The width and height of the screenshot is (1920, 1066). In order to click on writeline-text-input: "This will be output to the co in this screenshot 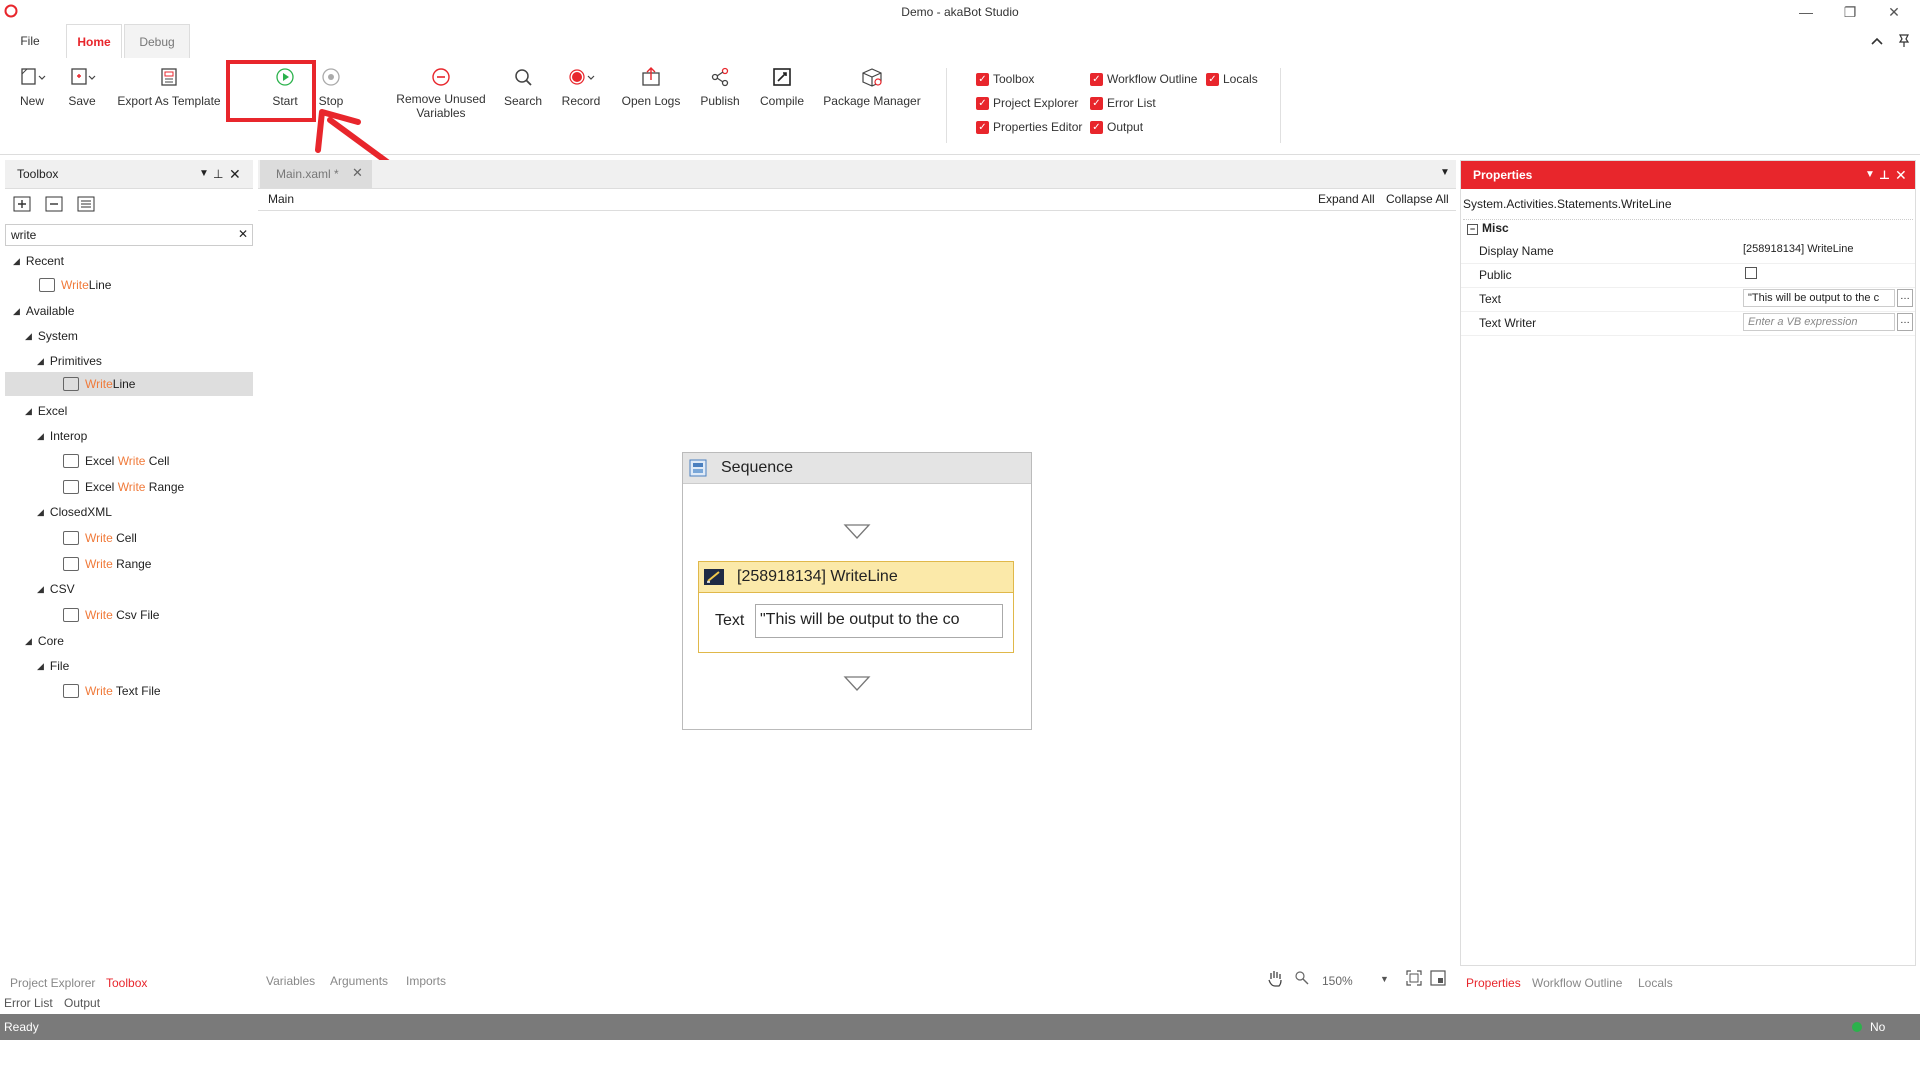, I will do `click(879, 621)`.